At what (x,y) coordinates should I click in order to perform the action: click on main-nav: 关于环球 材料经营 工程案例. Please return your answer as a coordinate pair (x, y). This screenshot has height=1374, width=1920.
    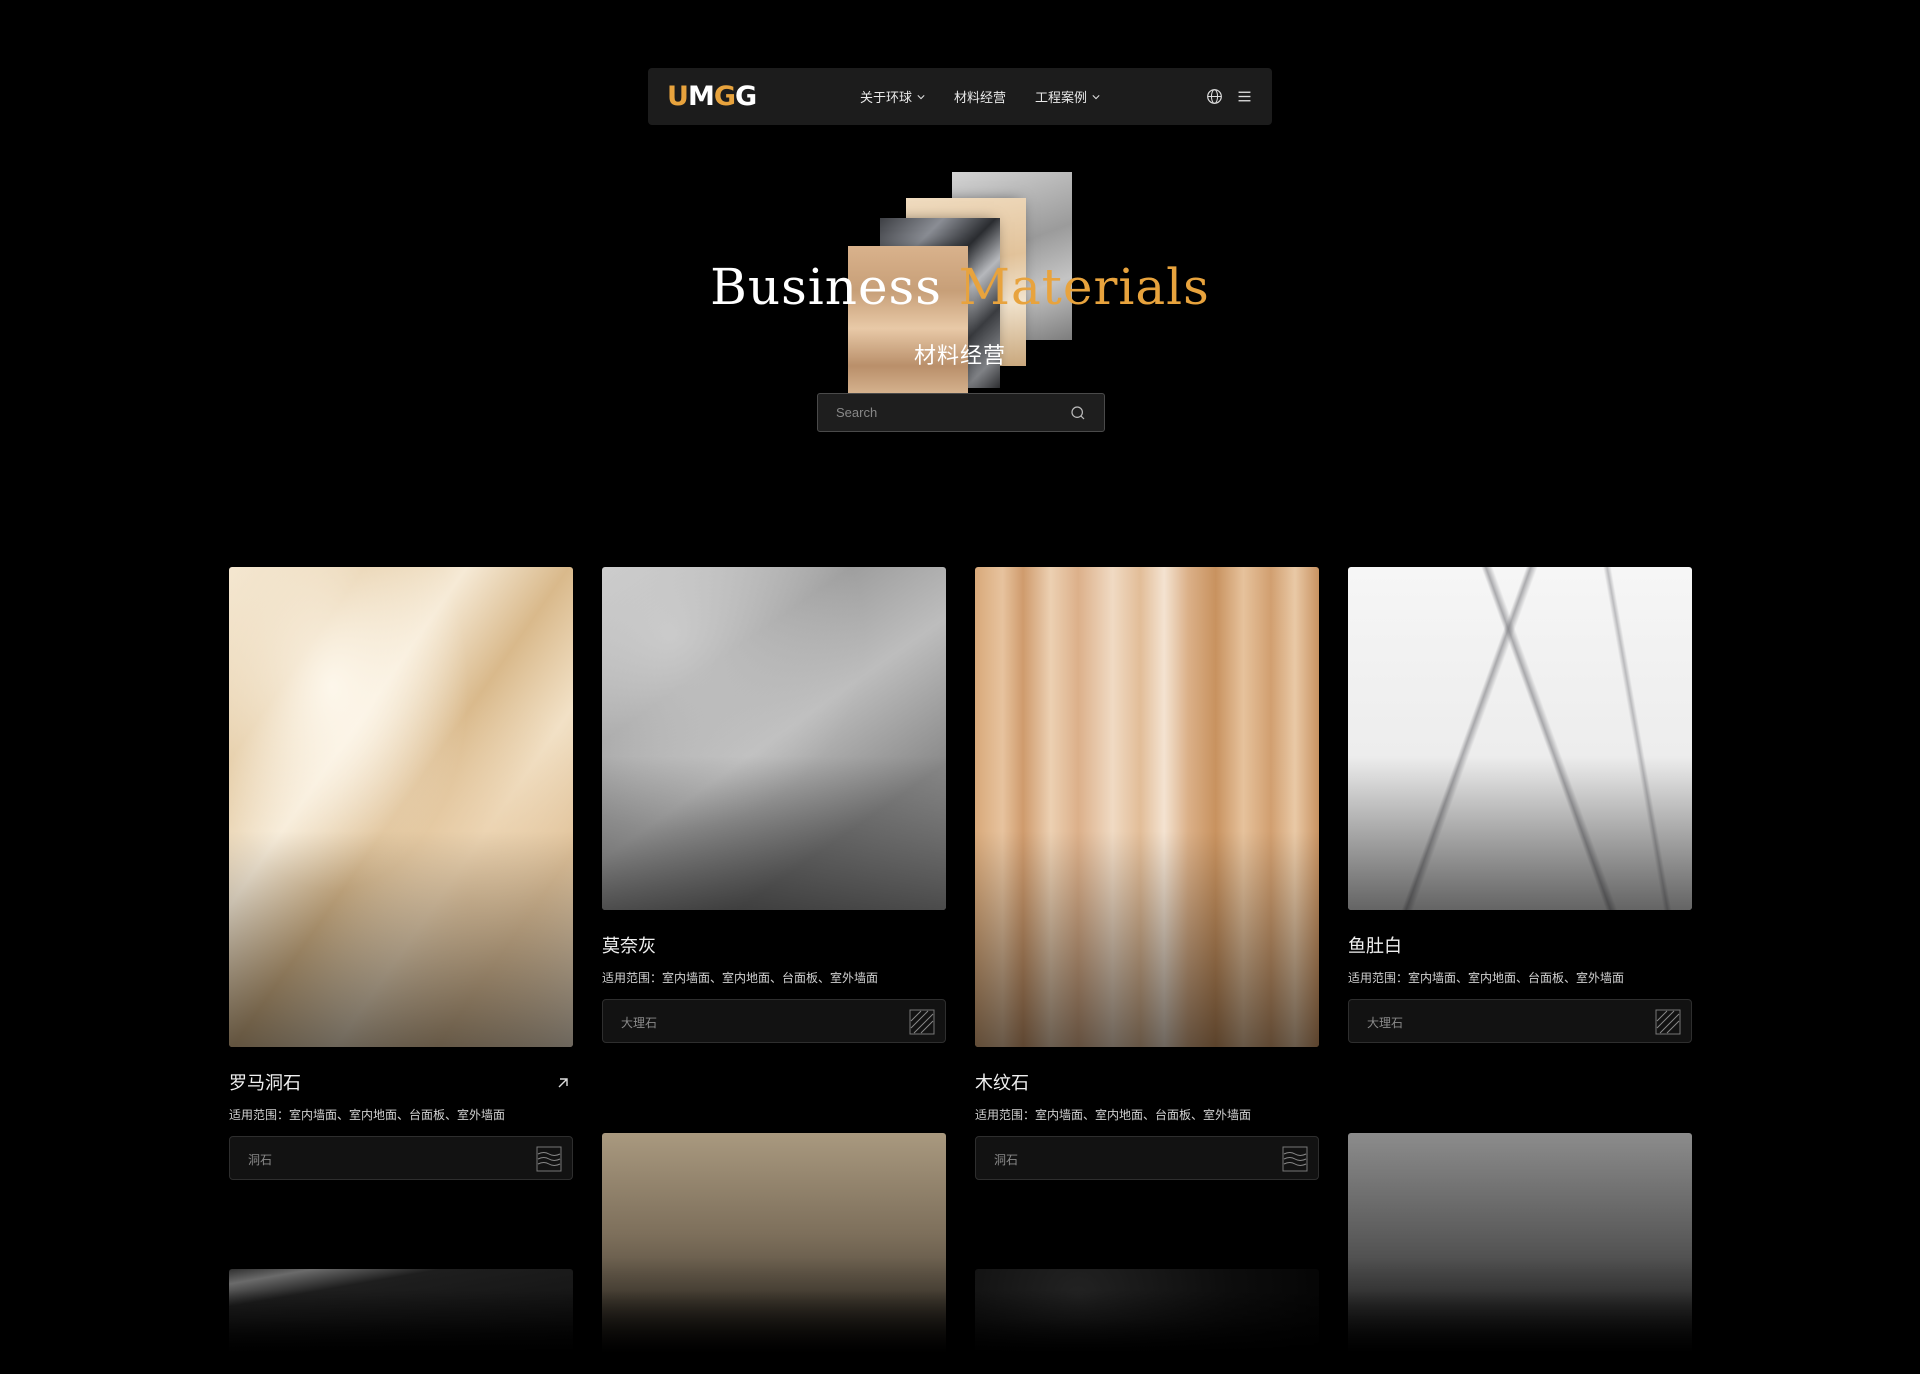
    Looking at the image, I should click on (994, 96).